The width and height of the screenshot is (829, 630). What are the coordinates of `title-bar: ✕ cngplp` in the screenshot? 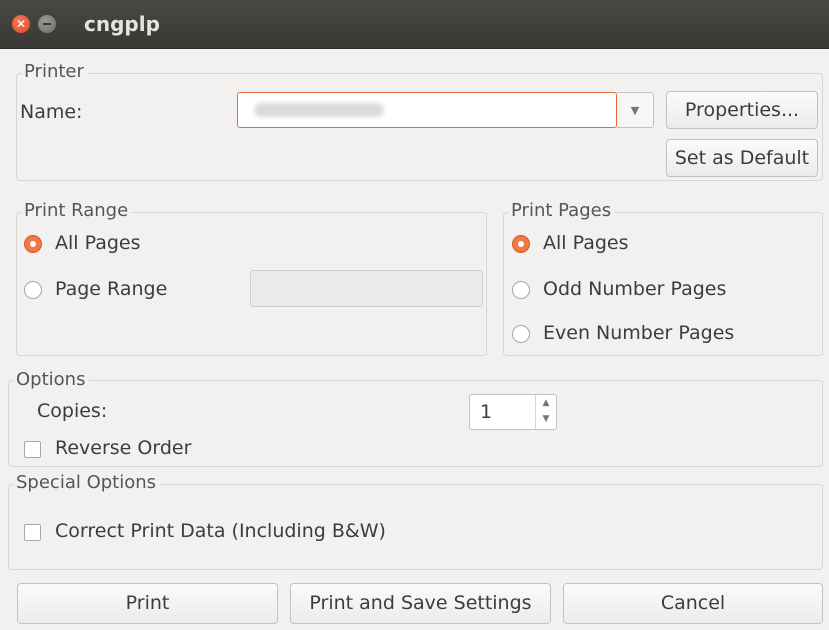 It's located at (414, 24).